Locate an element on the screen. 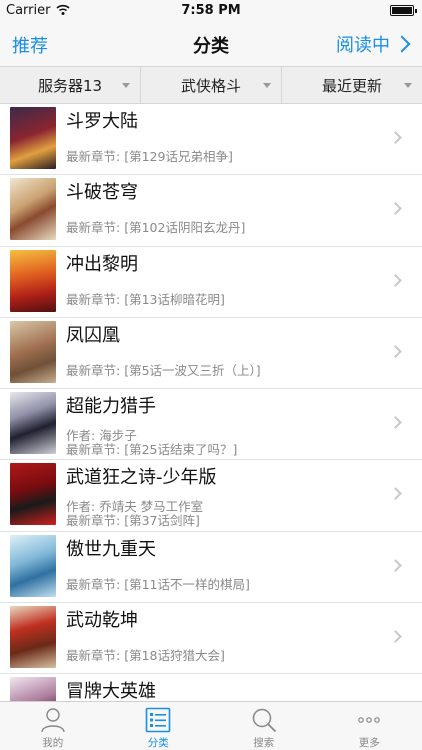  reading-button-label: 阅读中 is located at coordinates (363, 45).